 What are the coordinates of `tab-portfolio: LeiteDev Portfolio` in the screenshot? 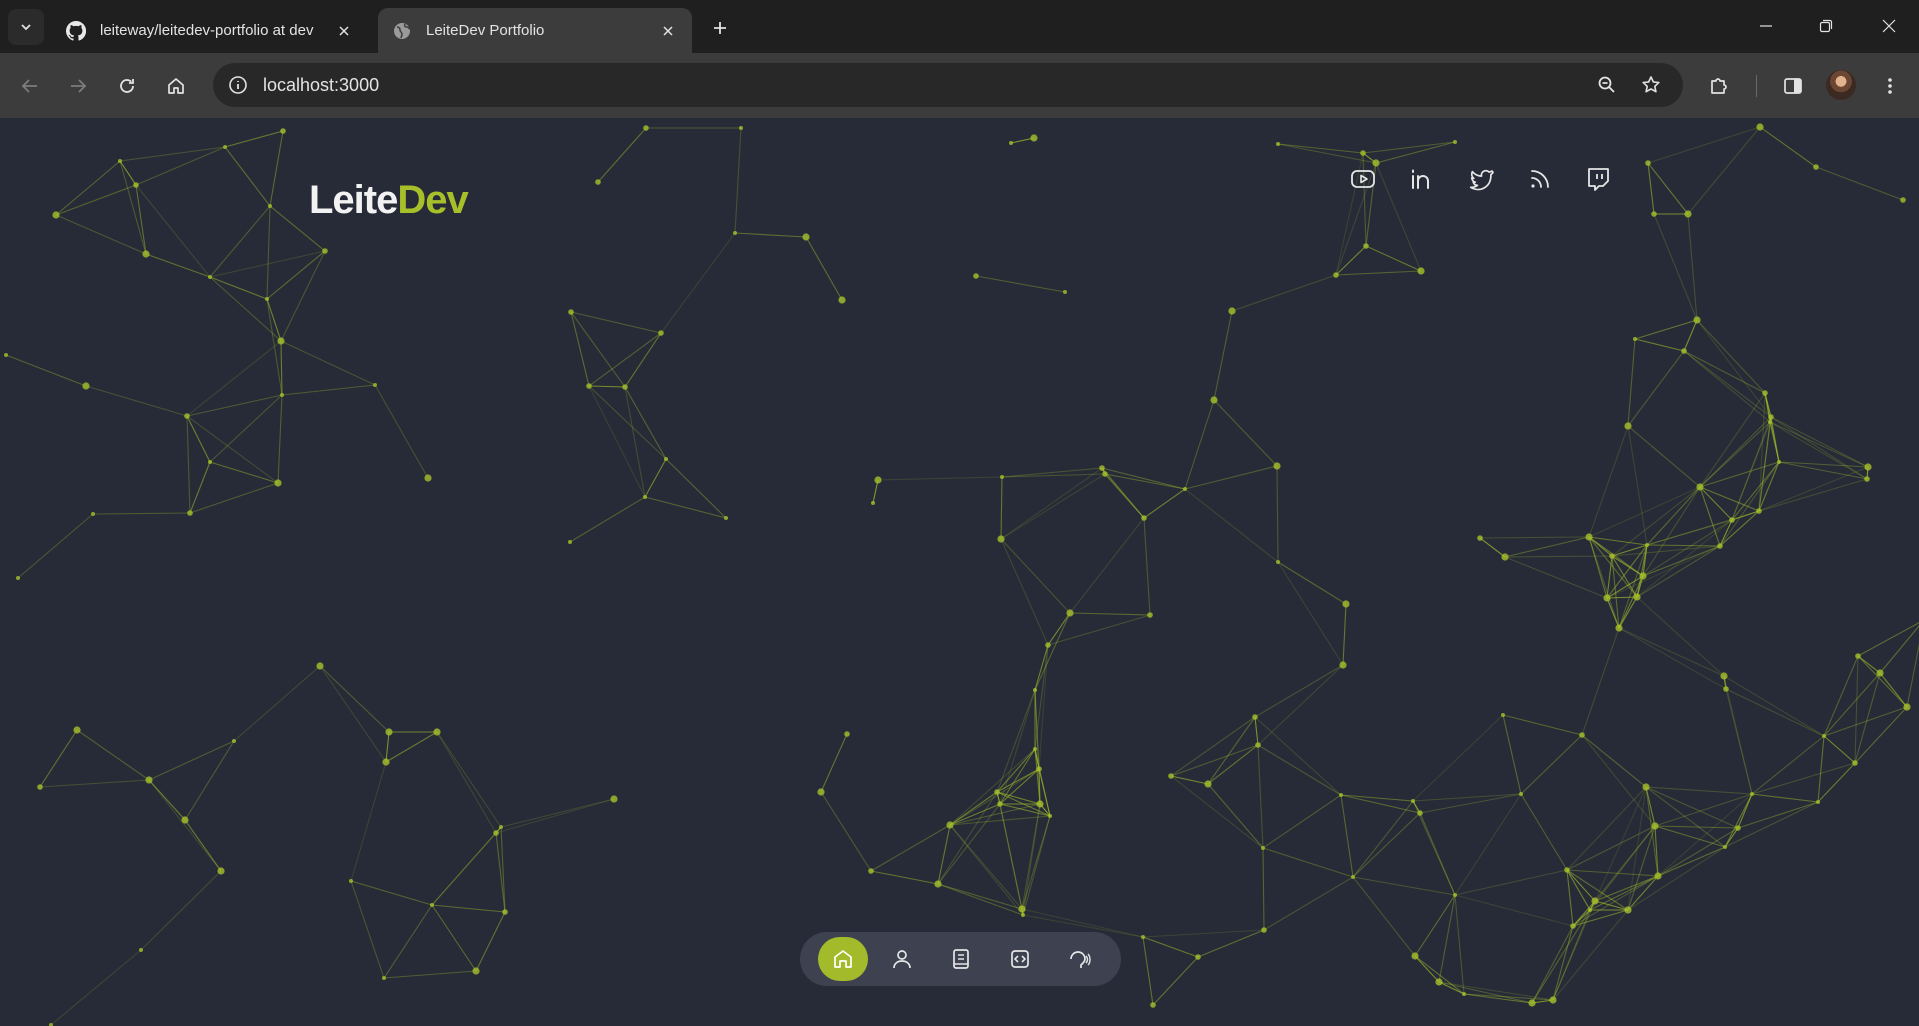 It's located at (535, 30).